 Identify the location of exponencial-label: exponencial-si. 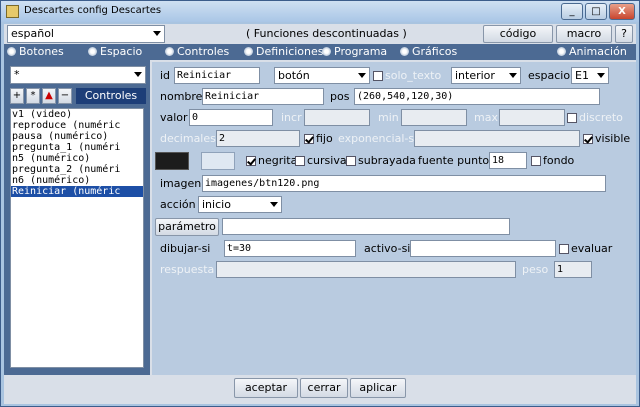
(378, 138).